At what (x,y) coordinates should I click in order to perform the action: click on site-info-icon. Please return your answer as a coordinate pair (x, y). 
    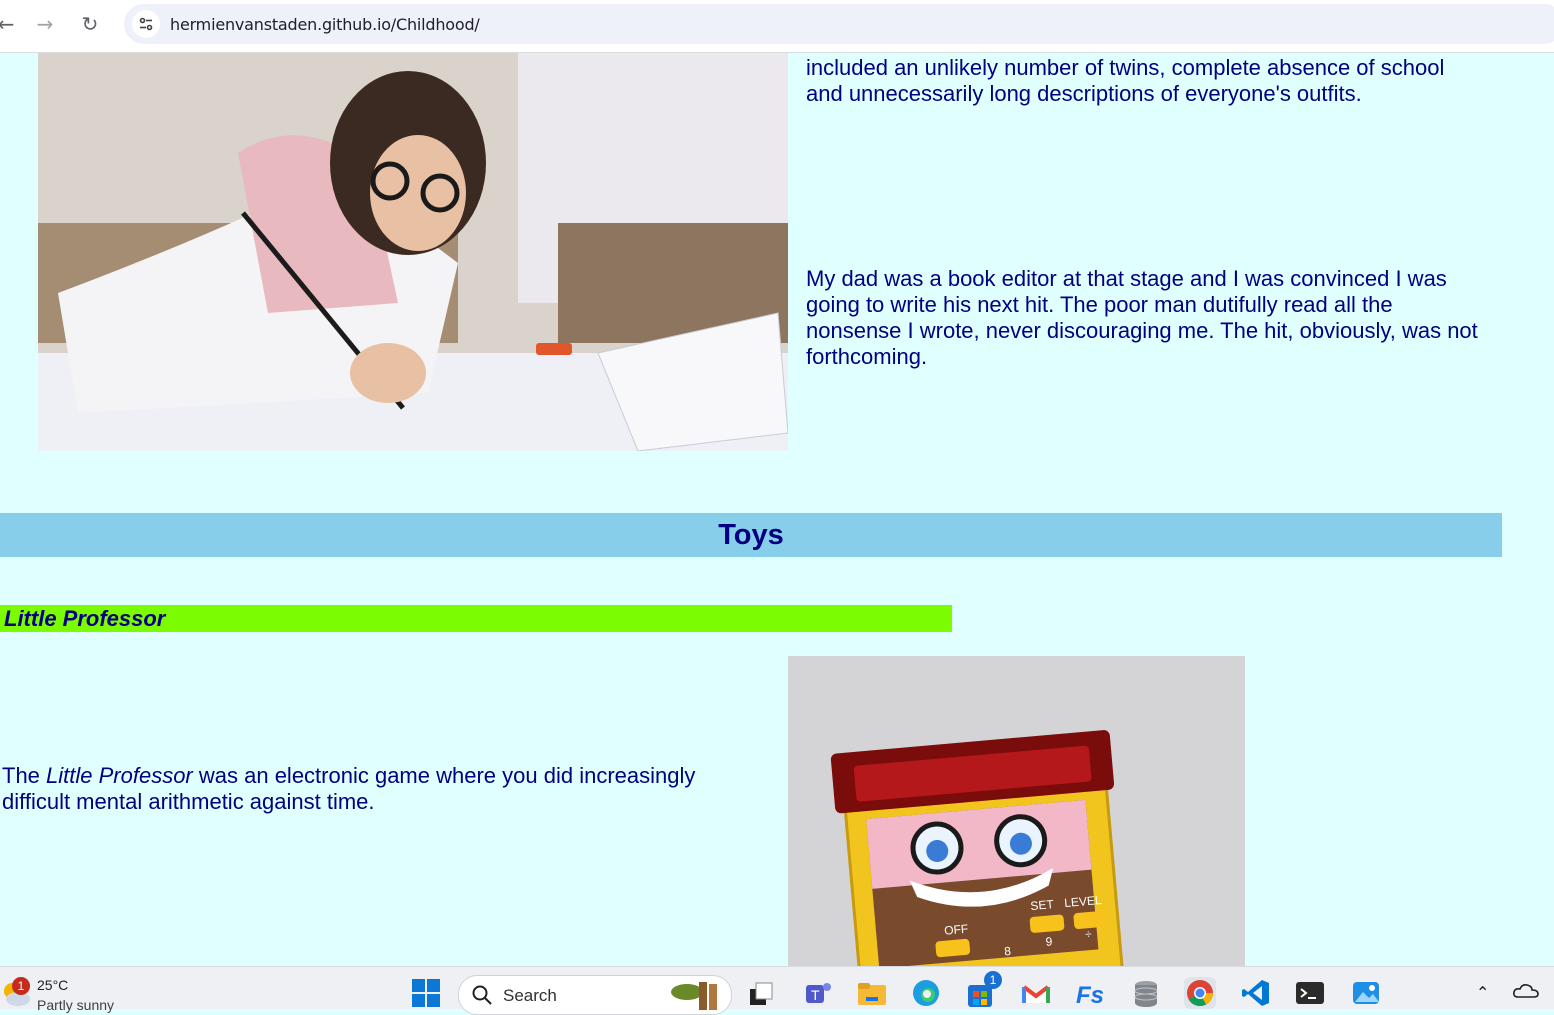
    Looking at the image, I should click on (146, 24).